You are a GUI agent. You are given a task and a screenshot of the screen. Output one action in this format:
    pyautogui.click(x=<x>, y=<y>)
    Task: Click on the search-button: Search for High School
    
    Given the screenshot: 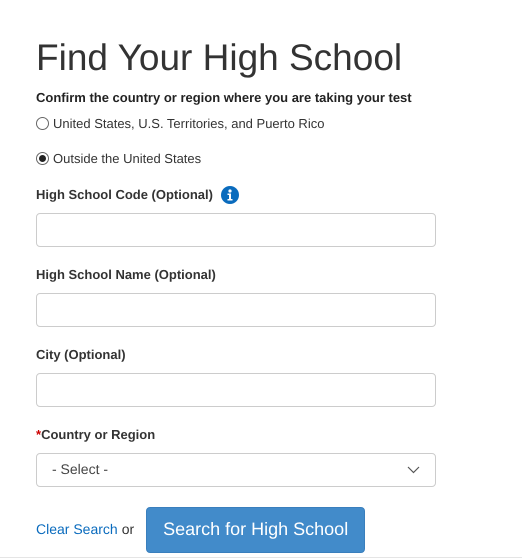 What is the action you would take?
    pyautogui.click(x=256, y=529)
    